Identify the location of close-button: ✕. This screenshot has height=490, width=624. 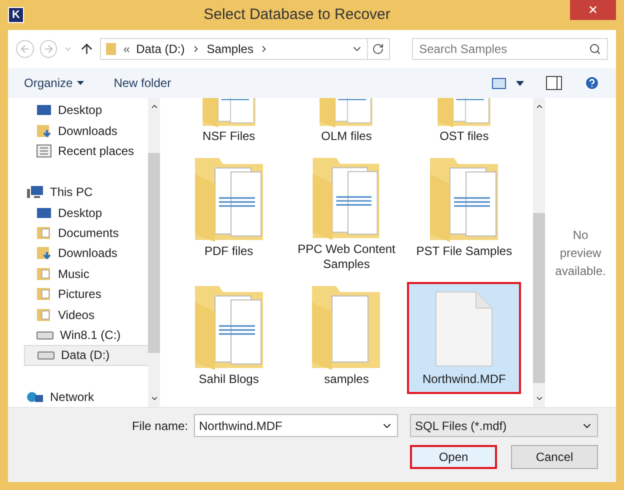
(593, 10).